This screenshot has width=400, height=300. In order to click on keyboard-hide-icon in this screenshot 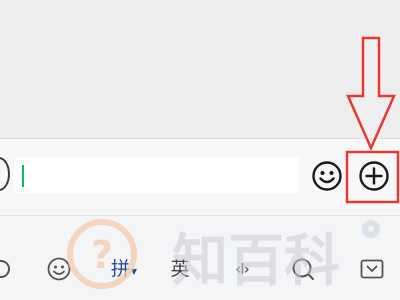, I will do `click(372, 269)`.